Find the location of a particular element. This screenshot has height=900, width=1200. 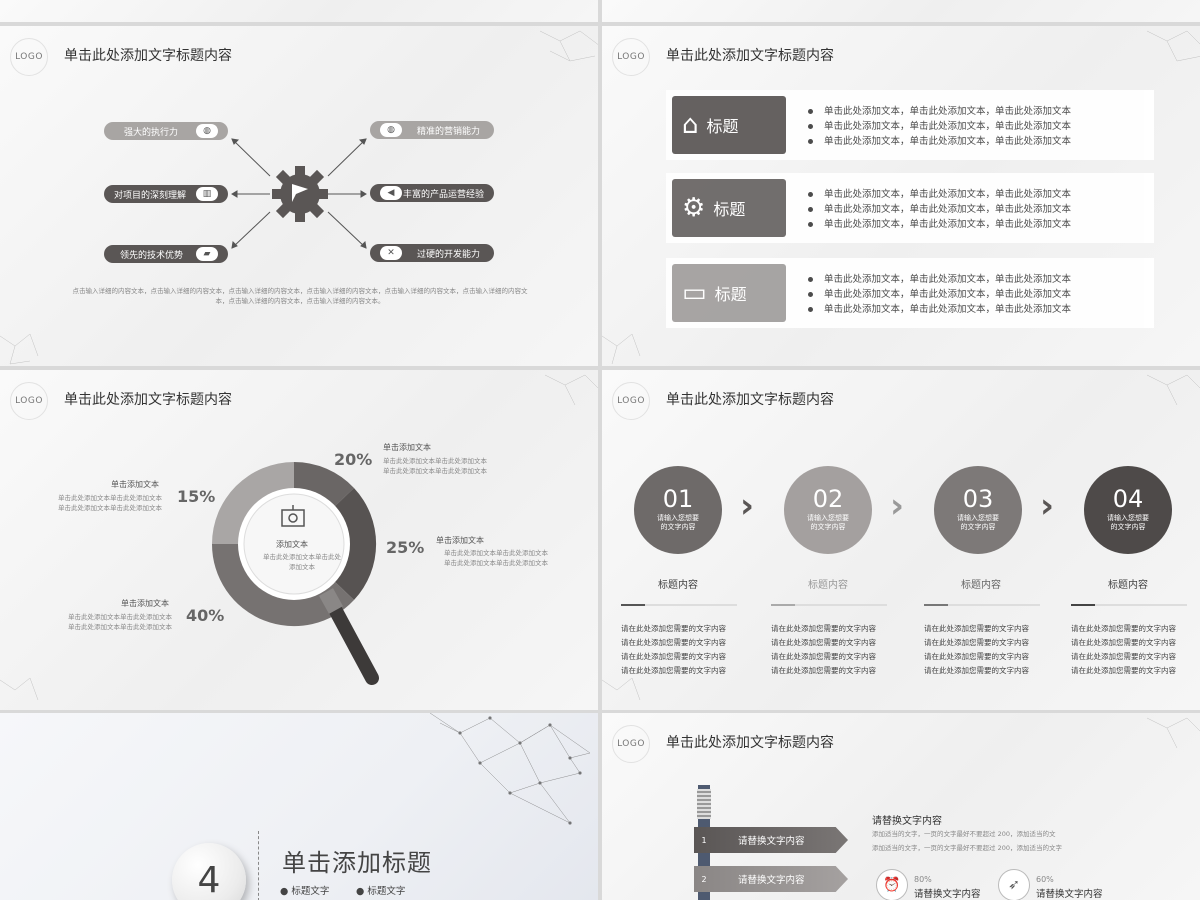

capability-pill: 领先的技术优势 ▰ is located at coordinates (166, 254).